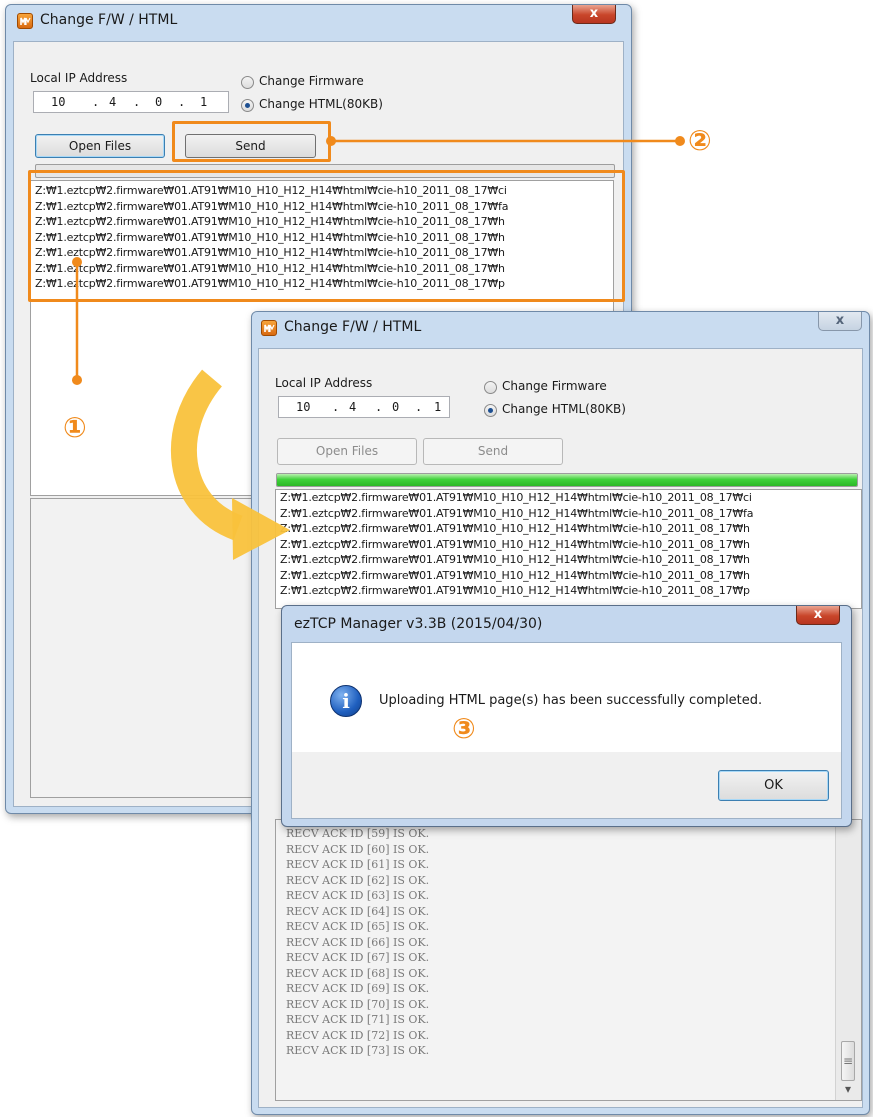 Image resolution: width=873 pixels, height=1117 pixels. Describe the element at coordinates (848, 960) in the screenshot. I see `log-scrollbar: ≡ ▾` at that location.